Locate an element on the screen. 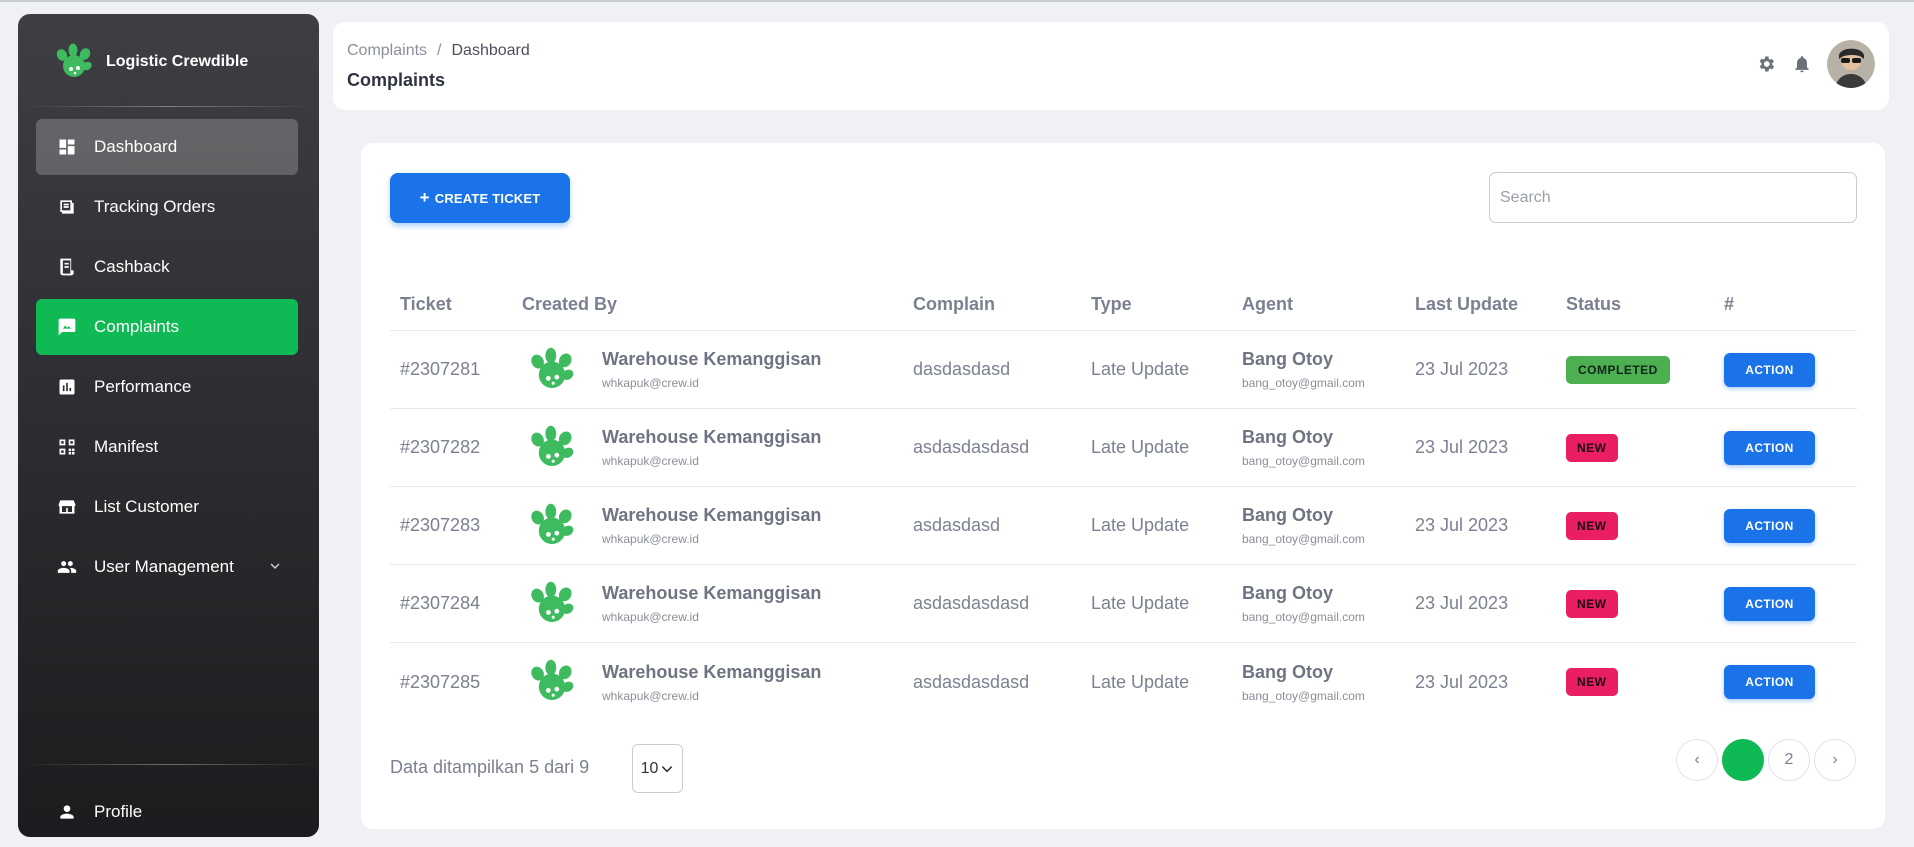 The width and height of the screenshot is (1914, 847). crewdible-logo-icon is located at coordinates (74, 60).